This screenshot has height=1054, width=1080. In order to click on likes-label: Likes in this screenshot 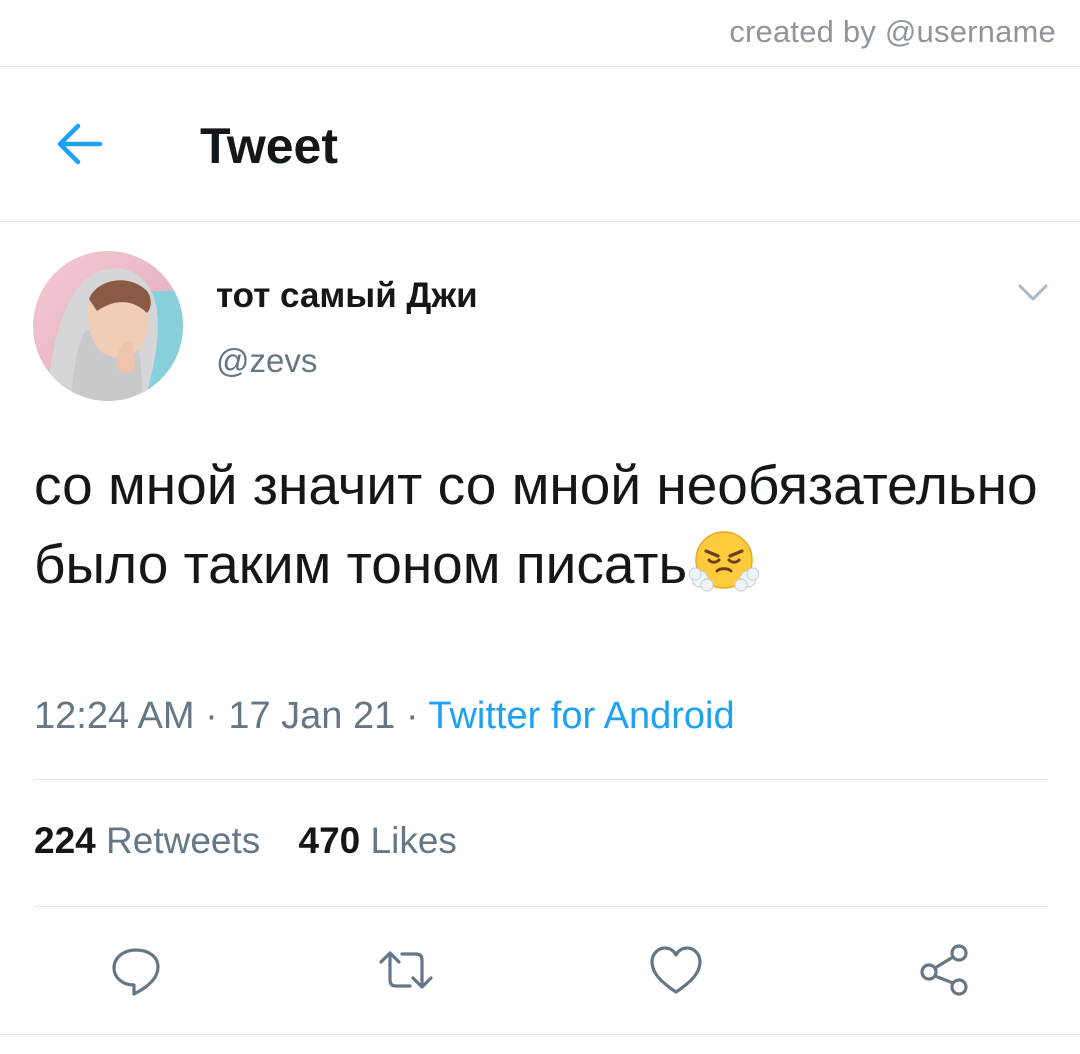, I will do `click(413, 840)`.